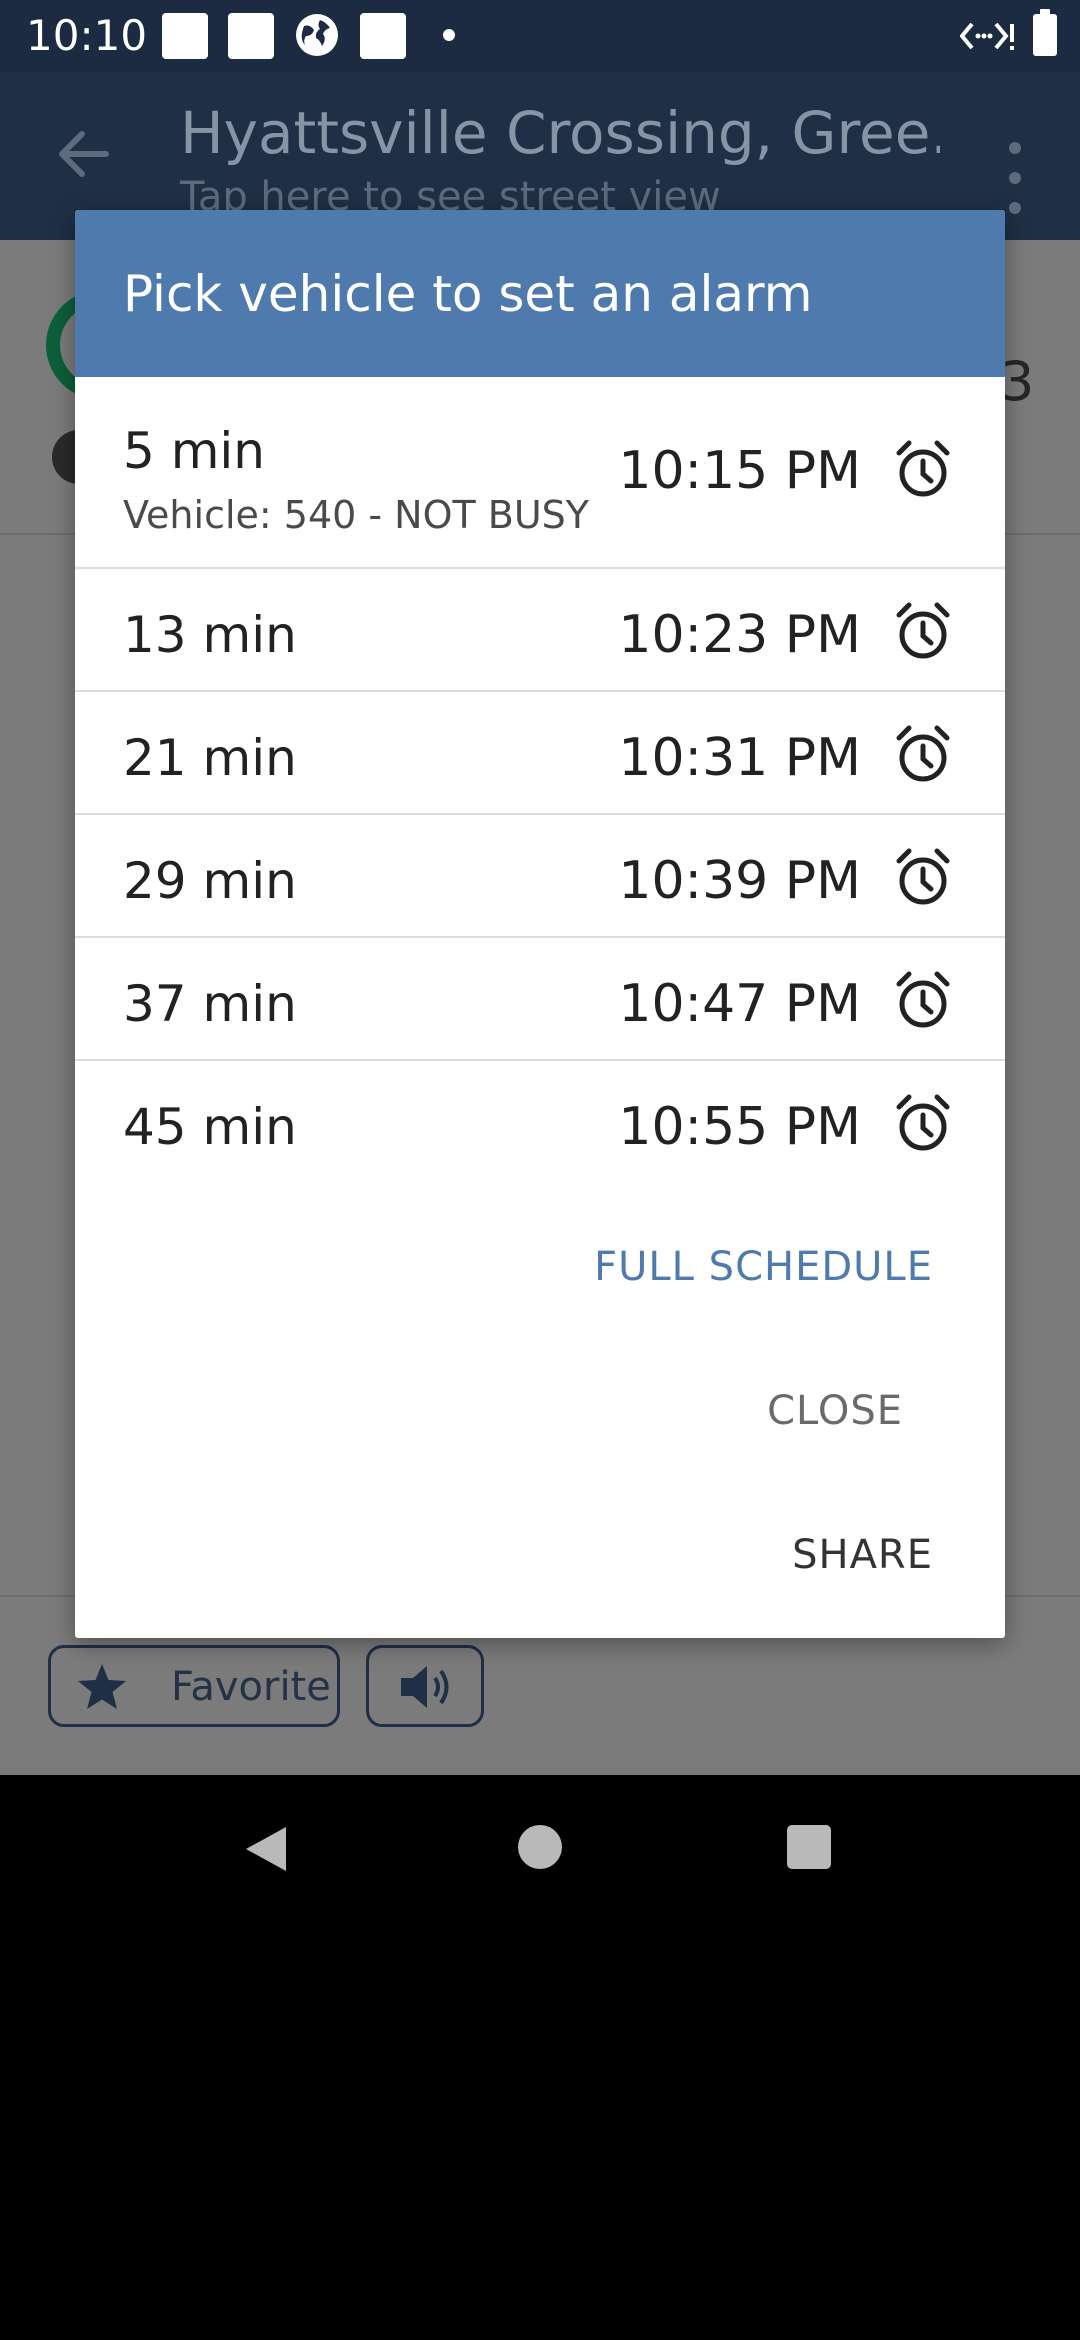 This screenshot has height=2340, width=1080. What do you see at coordinates (540, 36) in the screenshot?
I see `status-bar: 10:10` at bounding box center [540, 36].